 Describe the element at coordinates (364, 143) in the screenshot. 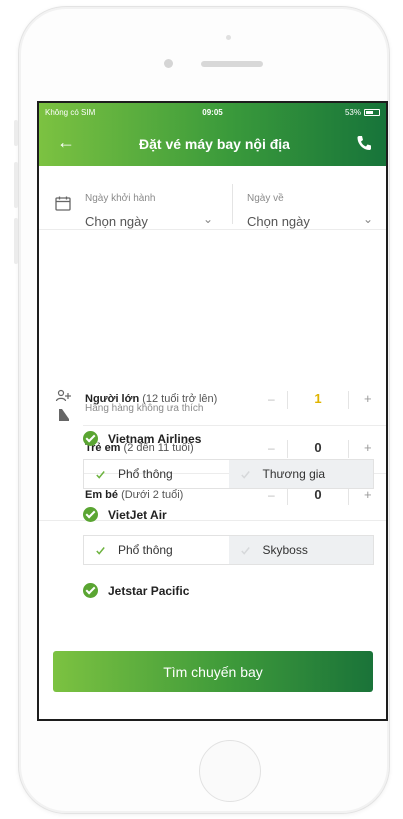

I see `phone-icon` at that location.